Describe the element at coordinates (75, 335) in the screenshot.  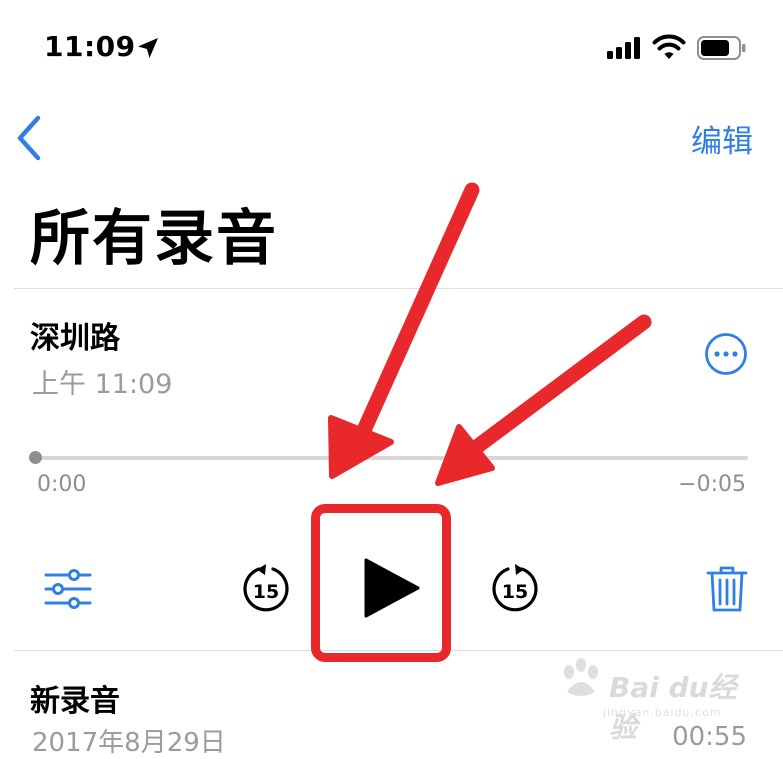
I see `recording-title: 深圳路` at that location.